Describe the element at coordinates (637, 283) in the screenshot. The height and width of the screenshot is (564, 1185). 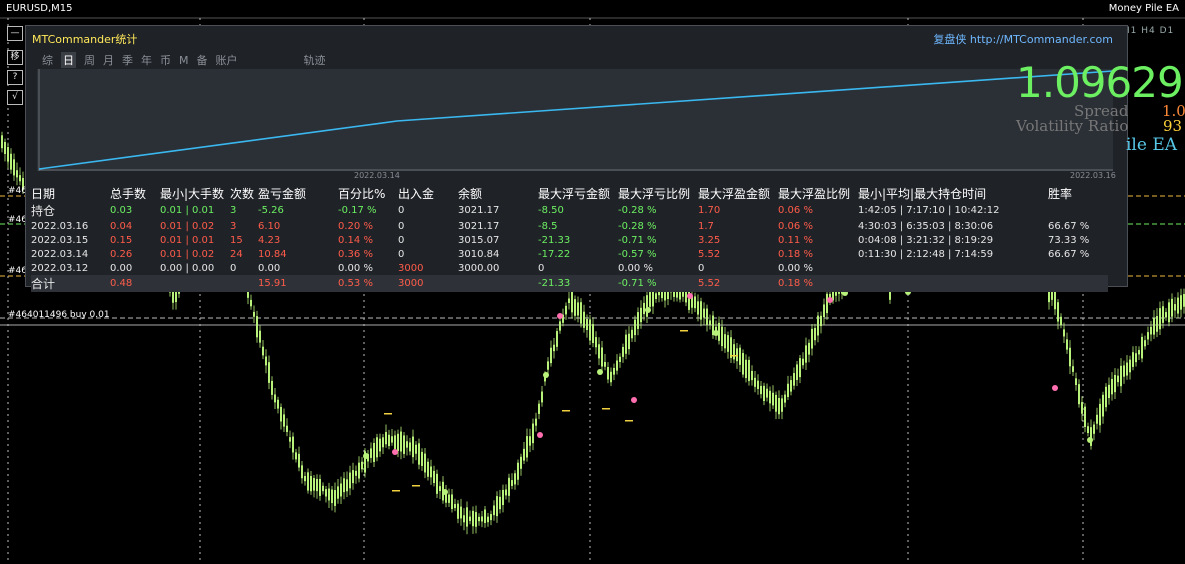
I see `total-maxlosspct: -0.71 %` at that location.